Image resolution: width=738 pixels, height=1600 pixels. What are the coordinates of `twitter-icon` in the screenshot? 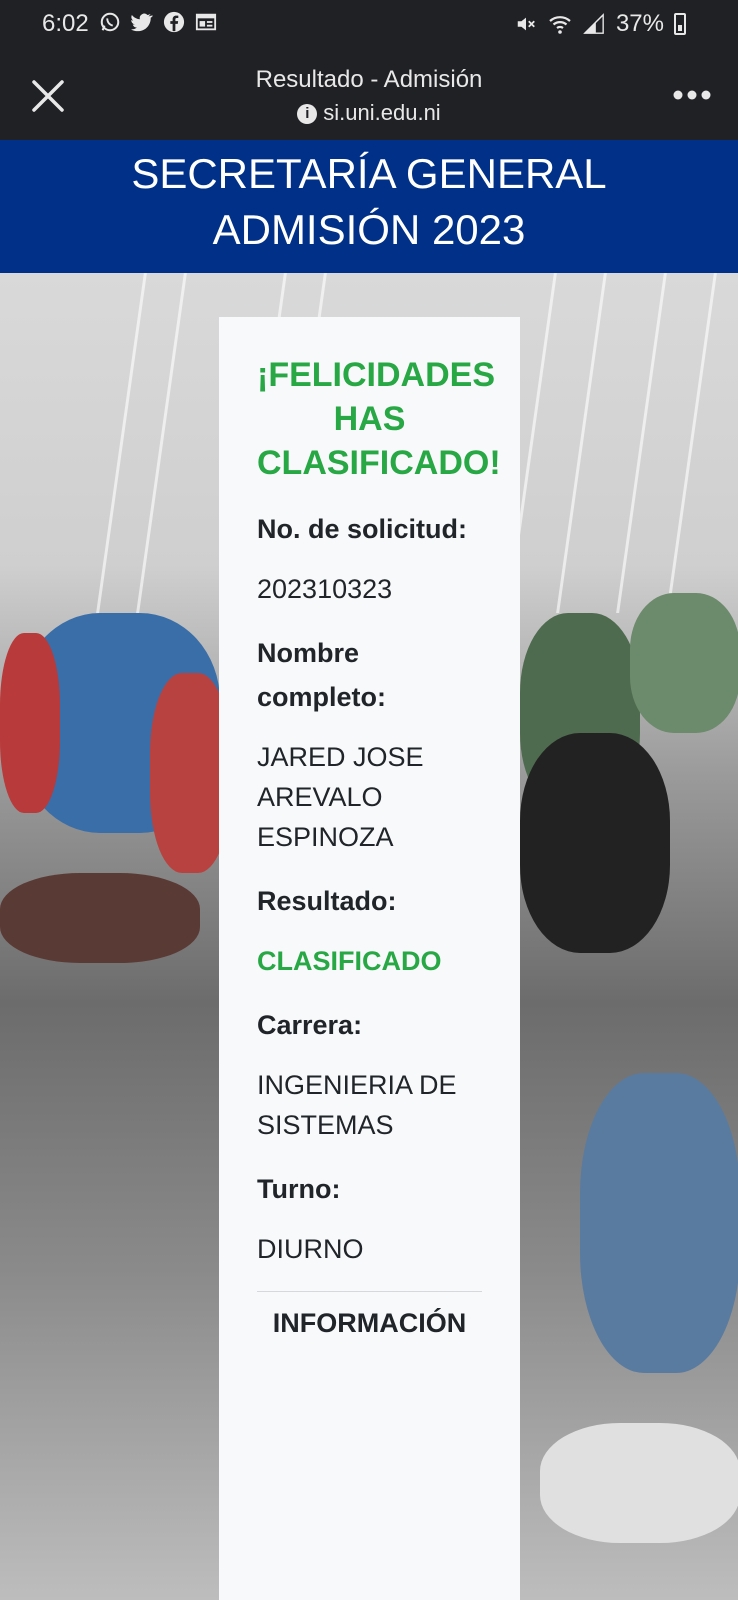 It's located at (142, 22).